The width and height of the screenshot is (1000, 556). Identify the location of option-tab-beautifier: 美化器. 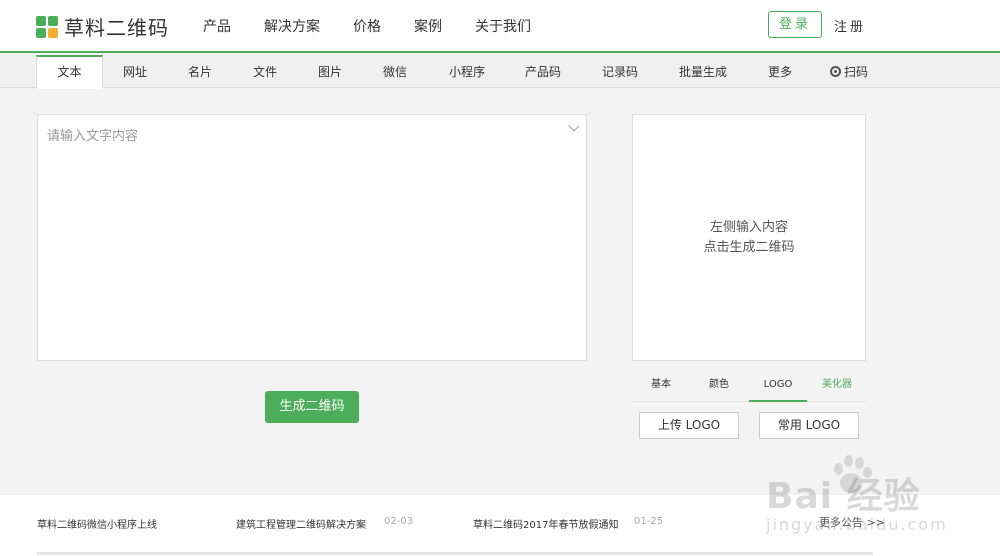
(837, 387).